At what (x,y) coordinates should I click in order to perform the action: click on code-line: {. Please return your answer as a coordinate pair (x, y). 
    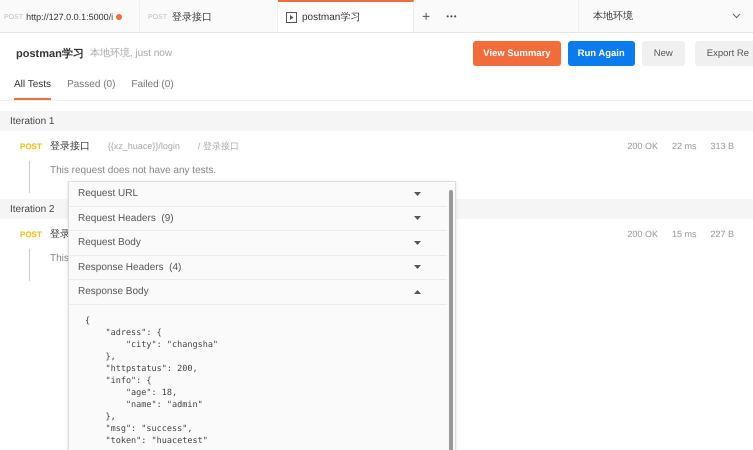
    Looking at the image, I should click on (88, 320).